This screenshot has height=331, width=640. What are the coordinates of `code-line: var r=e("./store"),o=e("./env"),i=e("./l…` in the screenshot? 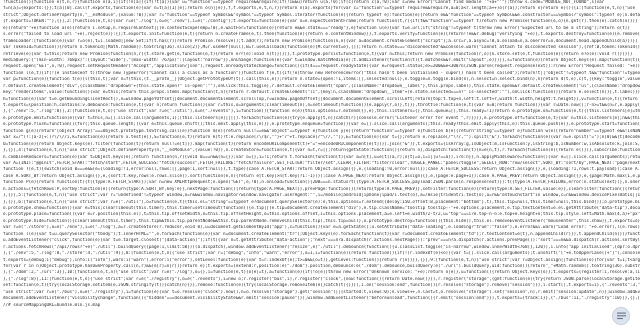 It's located at (321, 228).